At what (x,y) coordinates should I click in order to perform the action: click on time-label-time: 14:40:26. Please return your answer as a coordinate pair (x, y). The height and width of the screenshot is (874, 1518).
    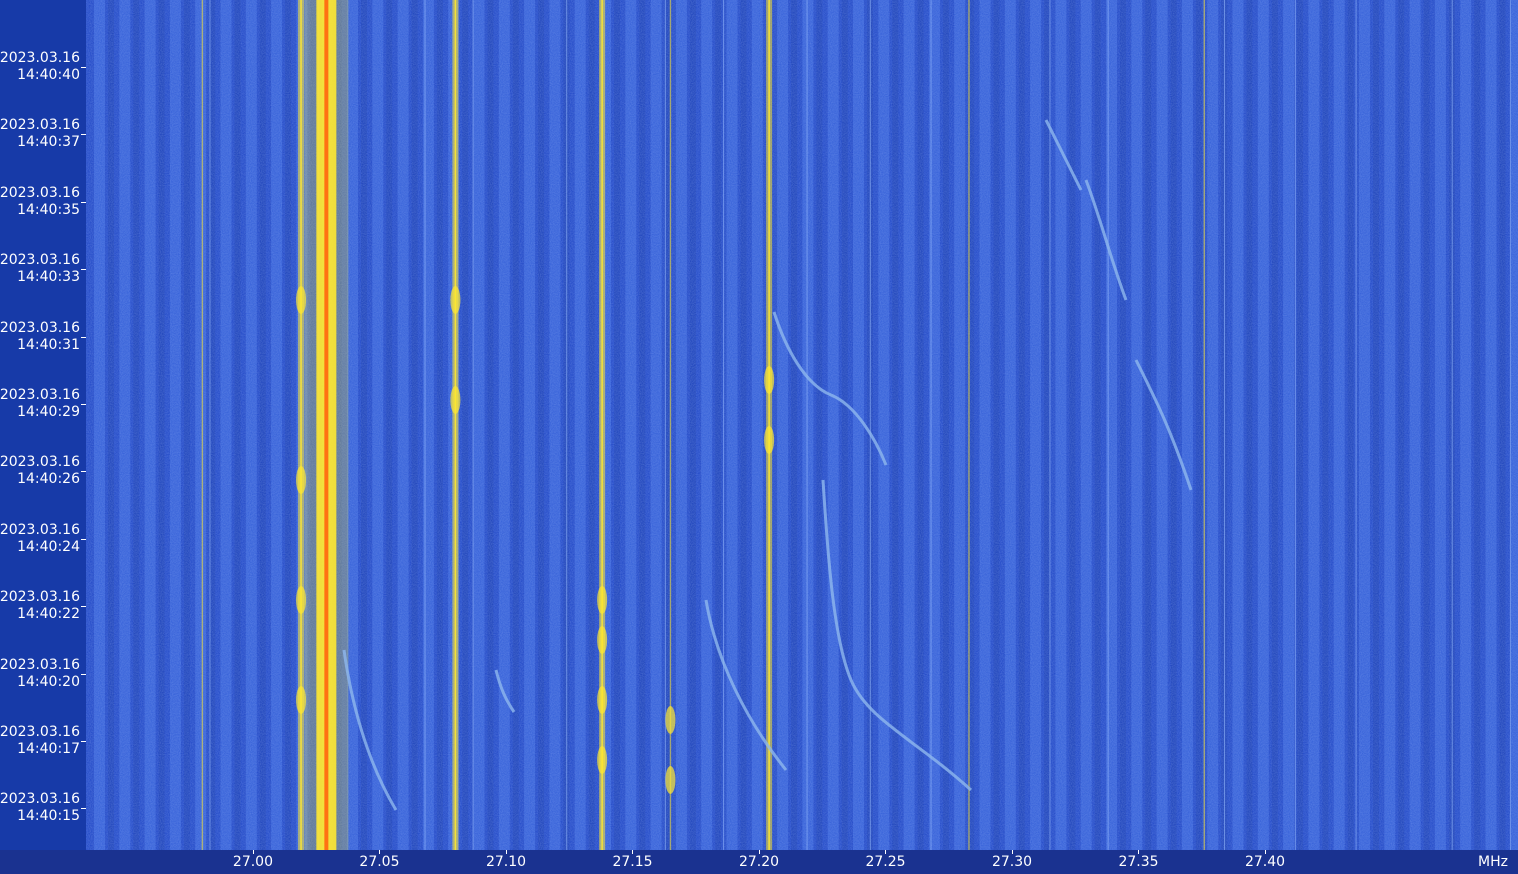
    Looking at the image, I should click on (48, 479).